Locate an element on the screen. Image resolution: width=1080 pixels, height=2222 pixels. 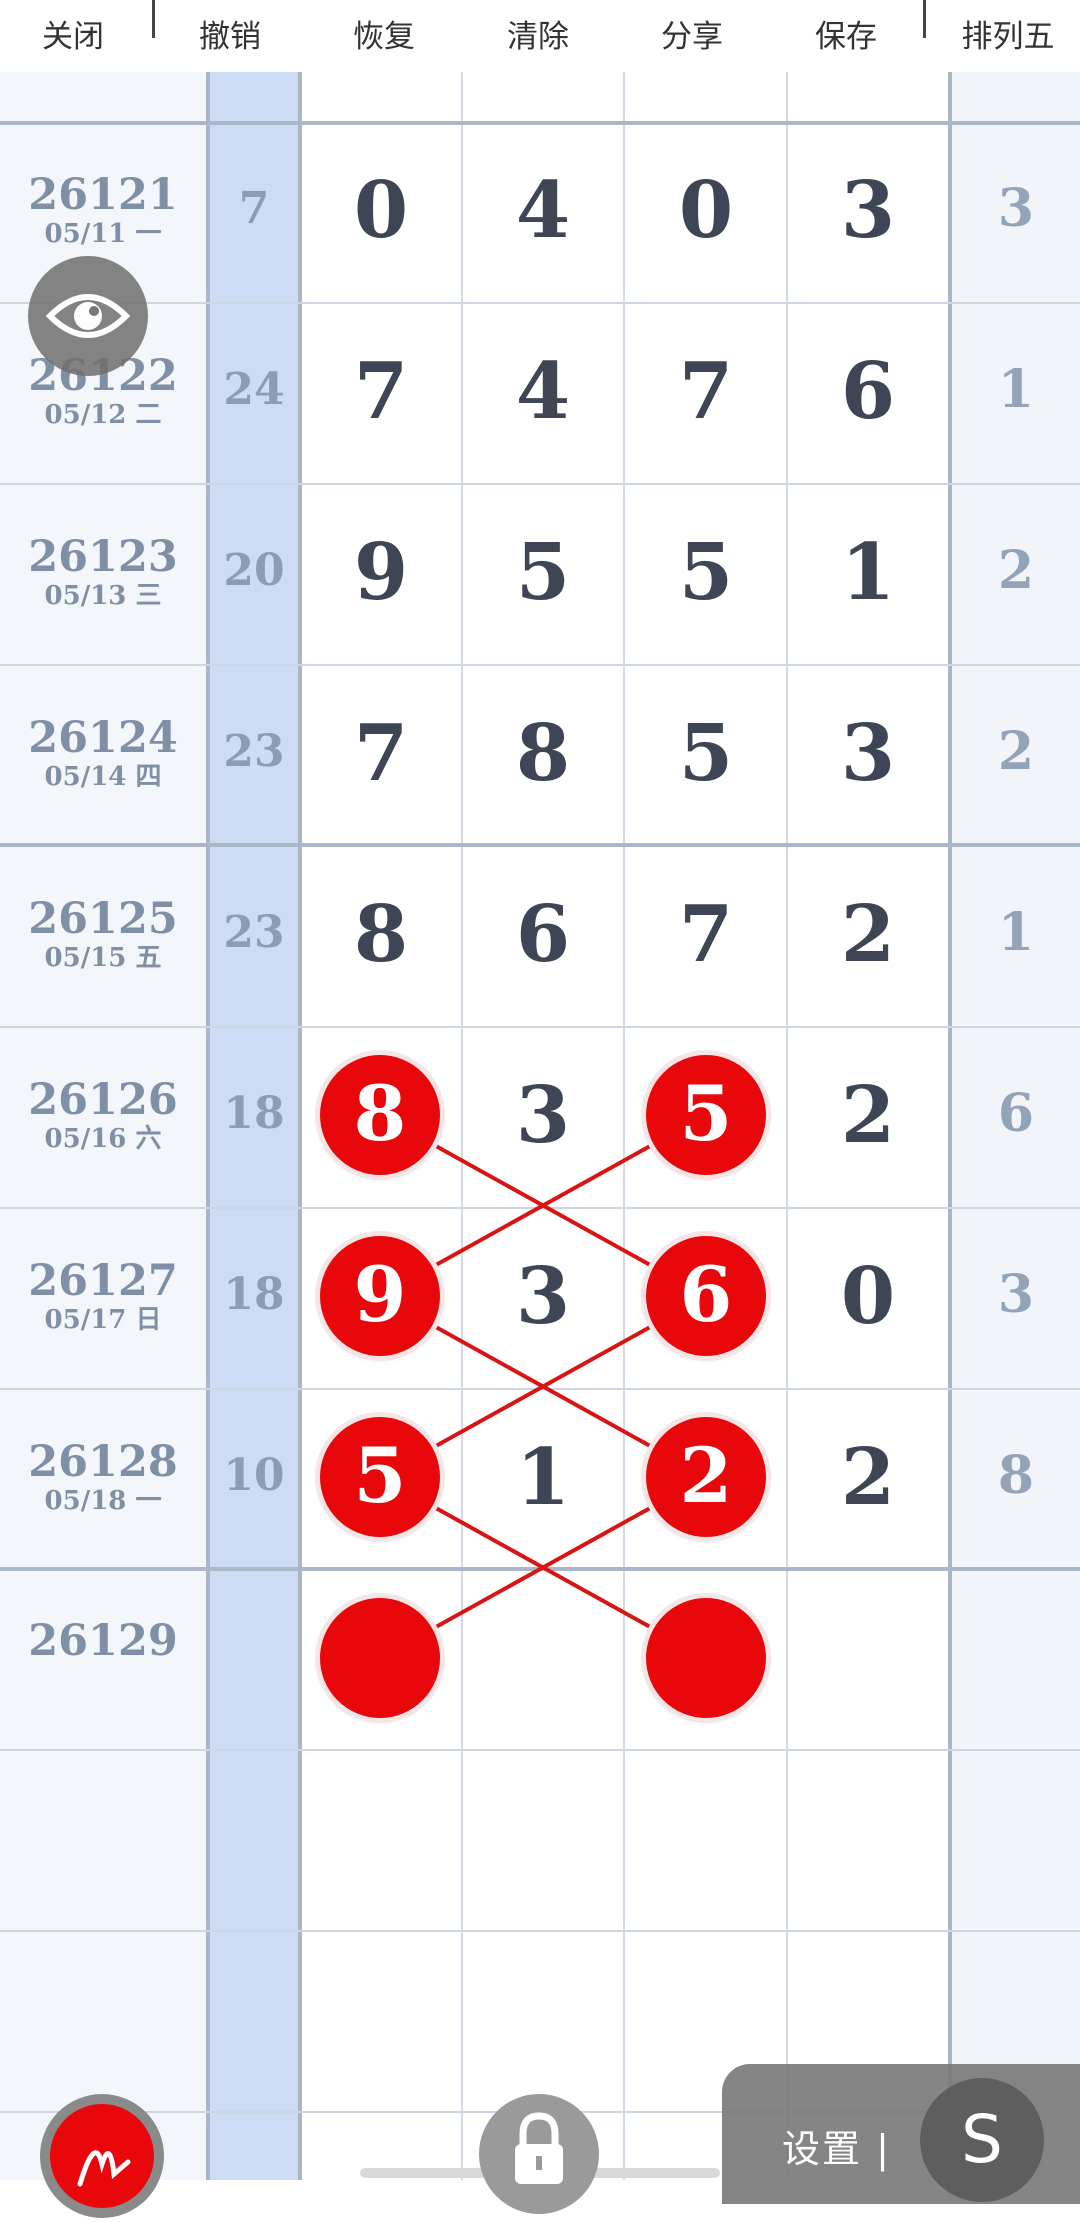
close-label: 关闭 is located at coordinates (73, 37).